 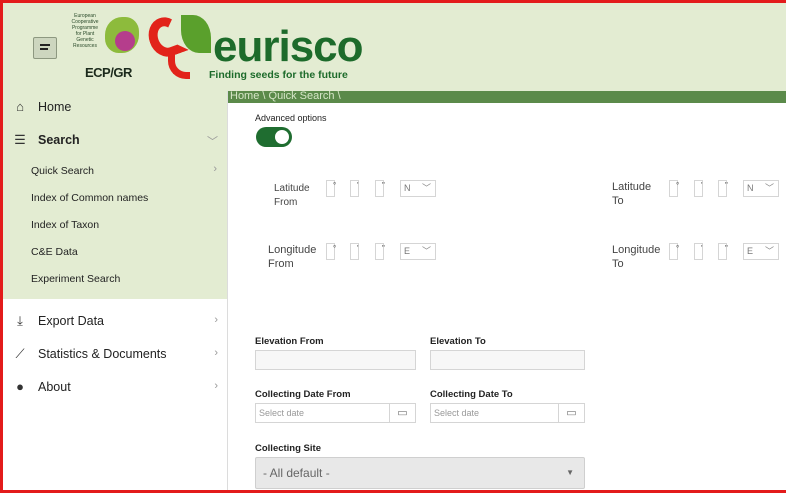 I want to click on elevation-to-label: Elevation To, so click(x=458, y=341).